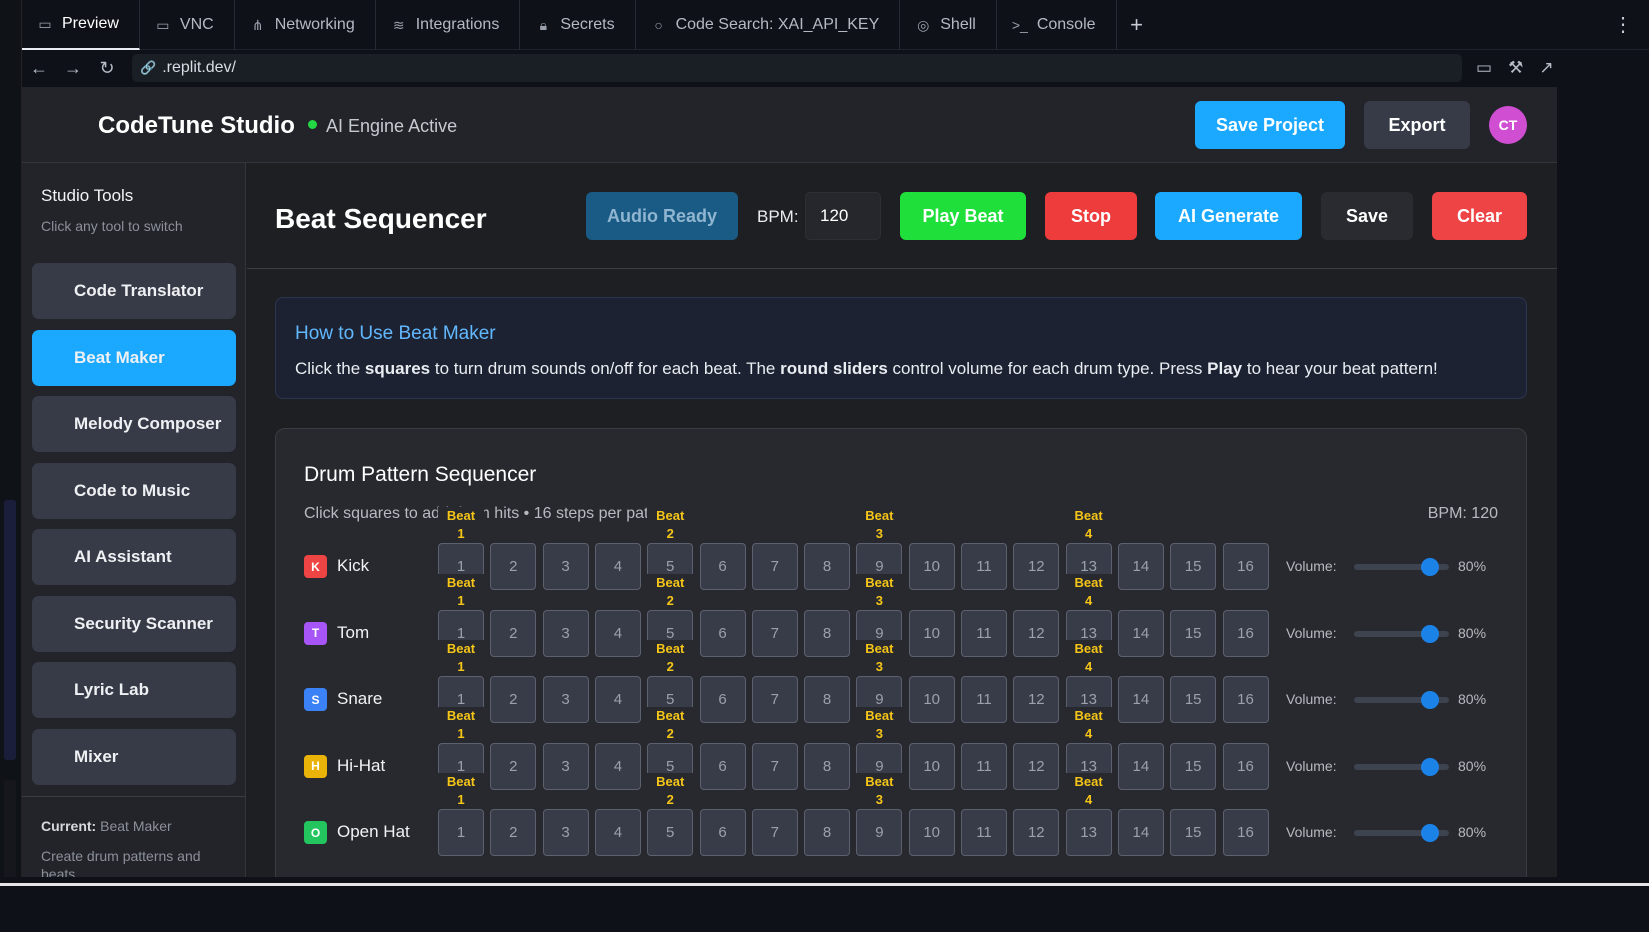  What do you see at coordinates (134, 756) in the screenshot?
I see `sidebar-item-mixer: Mixer` at bounding box center [134, 756].